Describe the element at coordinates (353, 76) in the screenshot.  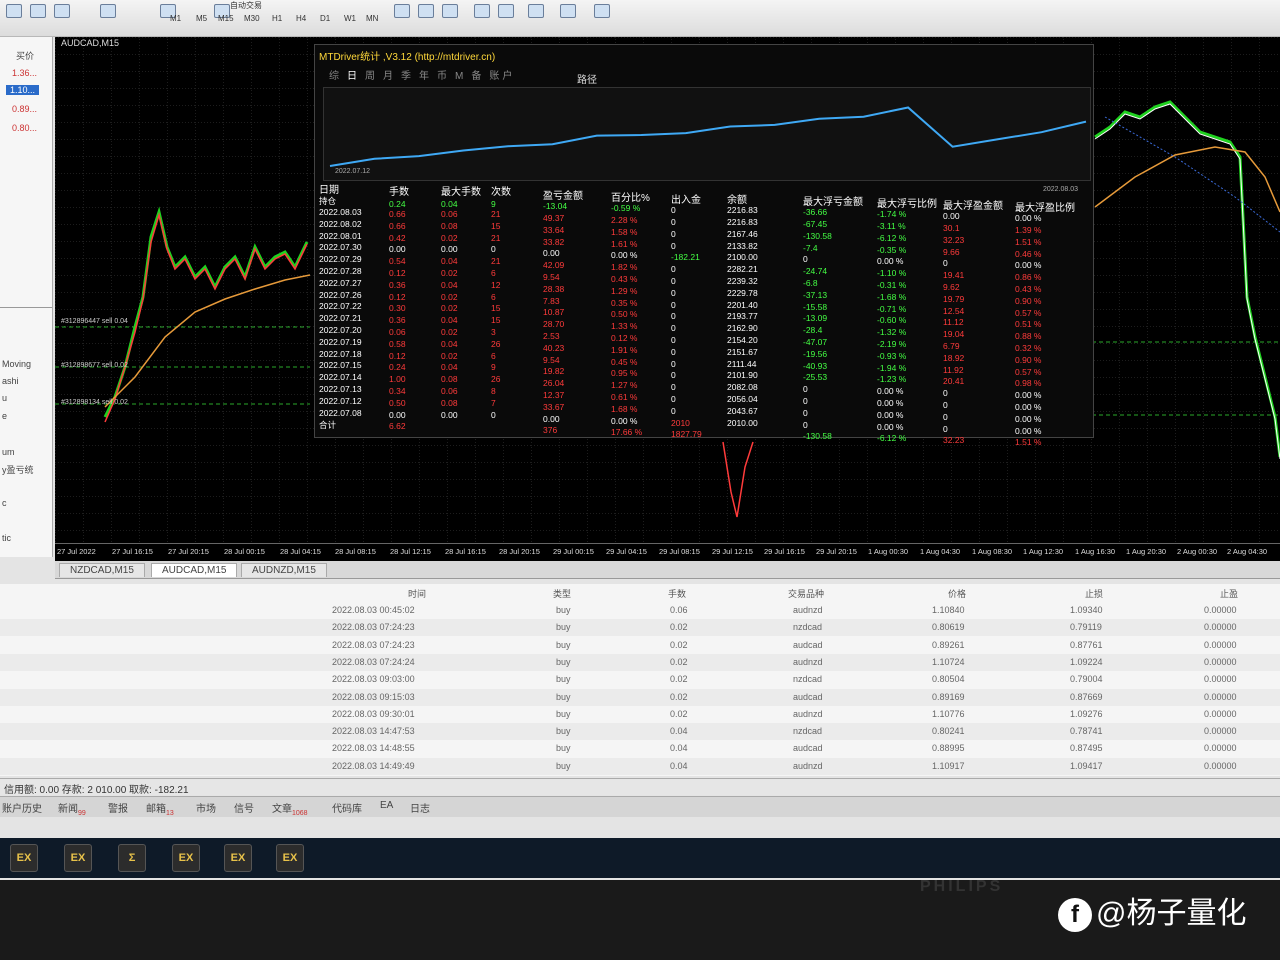
I see `stats-tab: 日` at that location.